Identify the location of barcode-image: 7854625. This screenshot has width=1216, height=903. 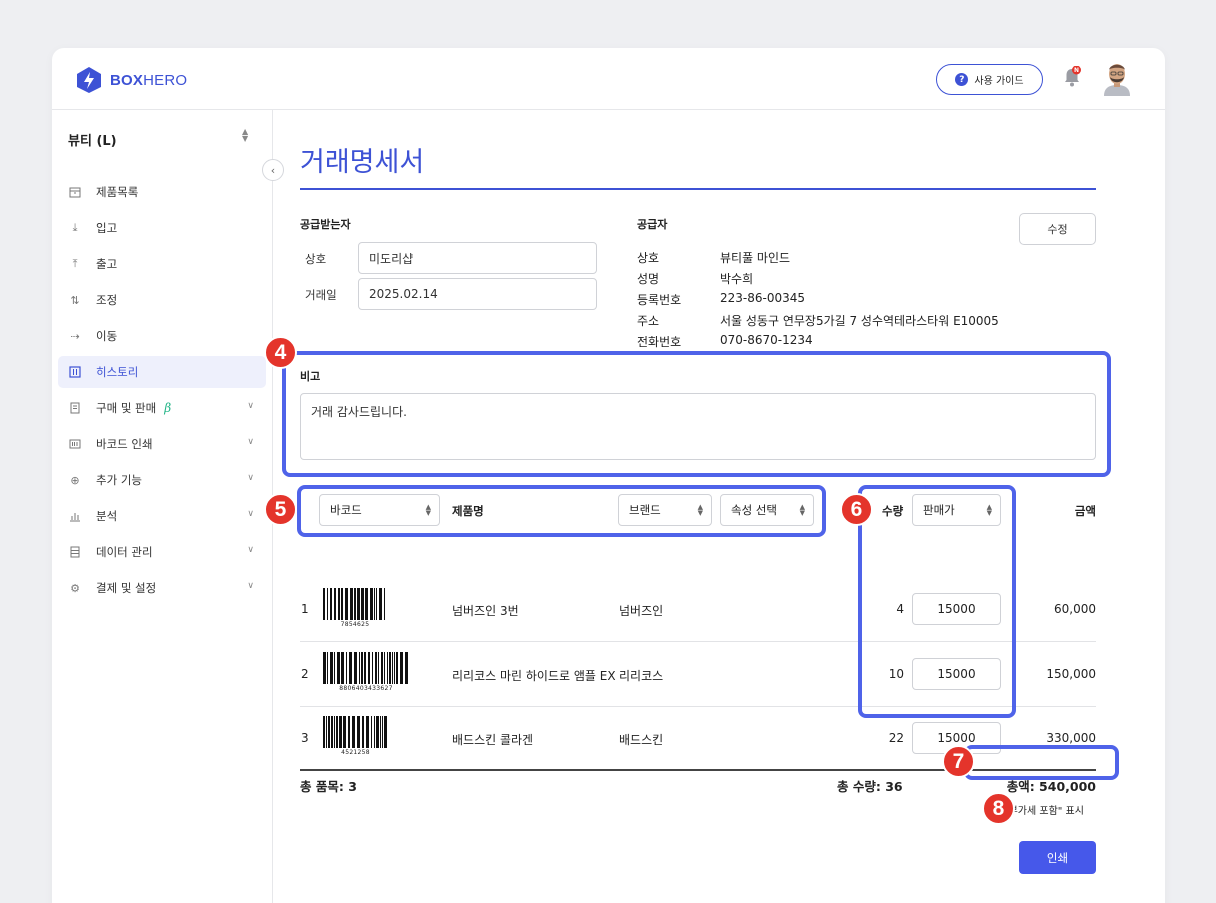
(355, 608).